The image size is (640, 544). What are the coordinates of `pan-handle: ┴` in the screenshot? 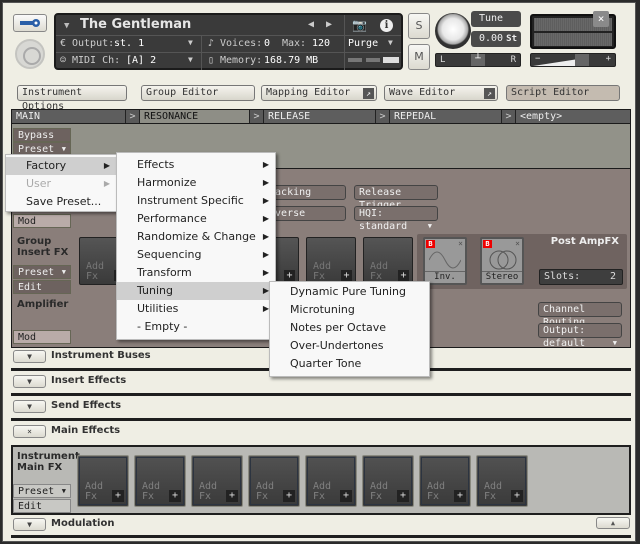 It's located at (478, 60).